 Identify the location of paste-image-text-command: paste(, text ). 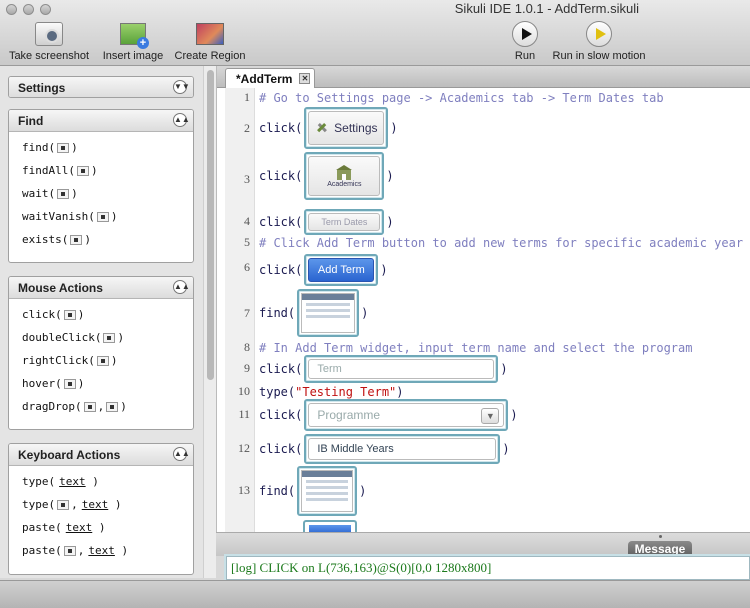
(107, 550).